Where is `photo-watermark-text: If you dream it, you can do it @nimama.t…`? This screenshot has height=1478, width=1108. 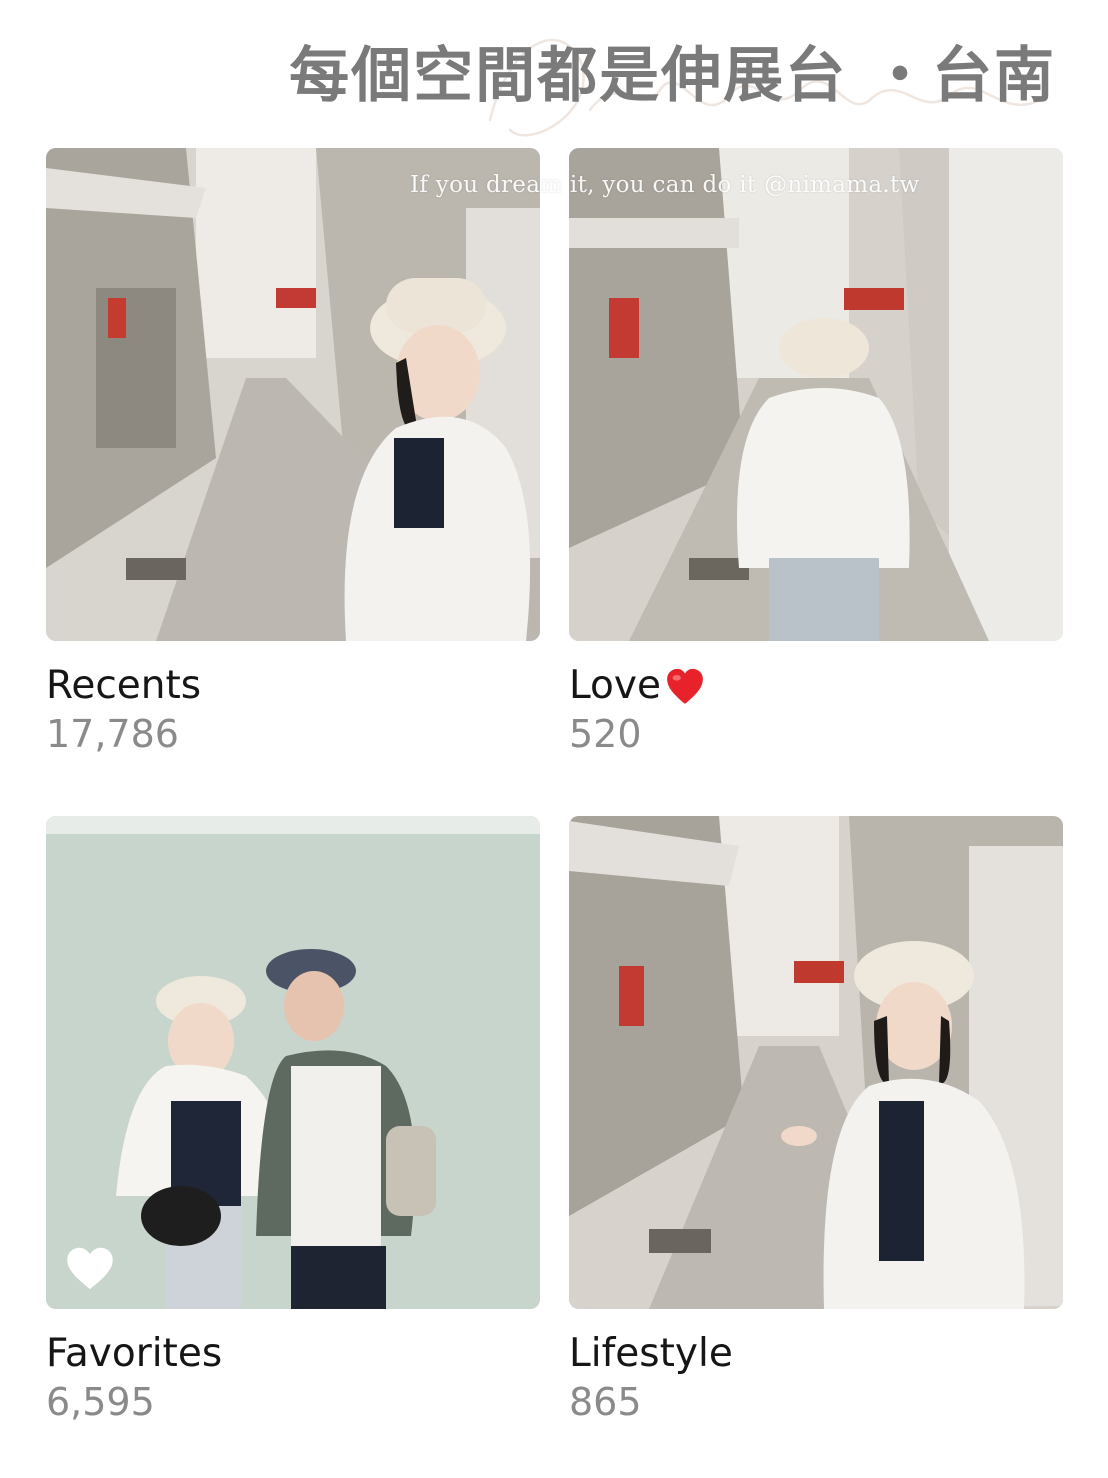 photo-watermark-text: If you dream it, you can do it @nimama.t… is located at coordinates (665, 185).